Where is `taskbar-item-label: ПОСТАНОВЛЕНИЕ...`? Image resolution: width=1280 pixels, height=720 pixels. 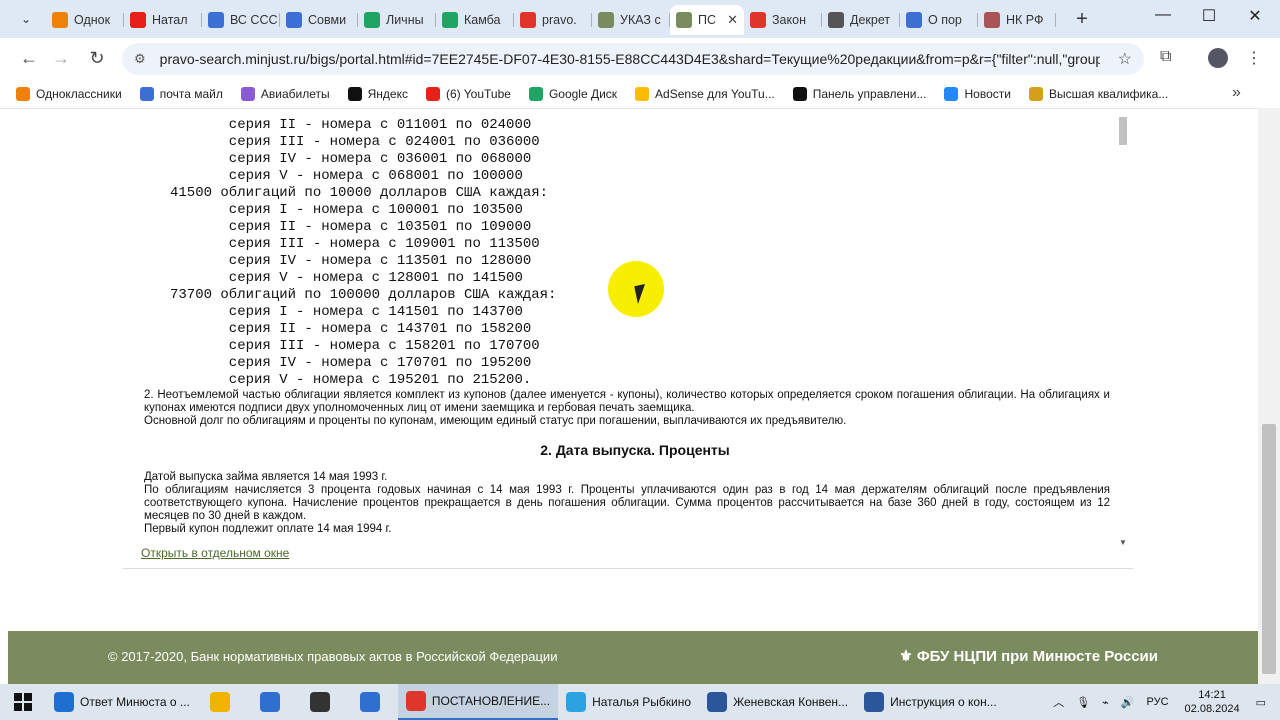 taskbar-item-label: ПОСТАНОВЛЕНИЕ... is located at coordinates (491, 701).